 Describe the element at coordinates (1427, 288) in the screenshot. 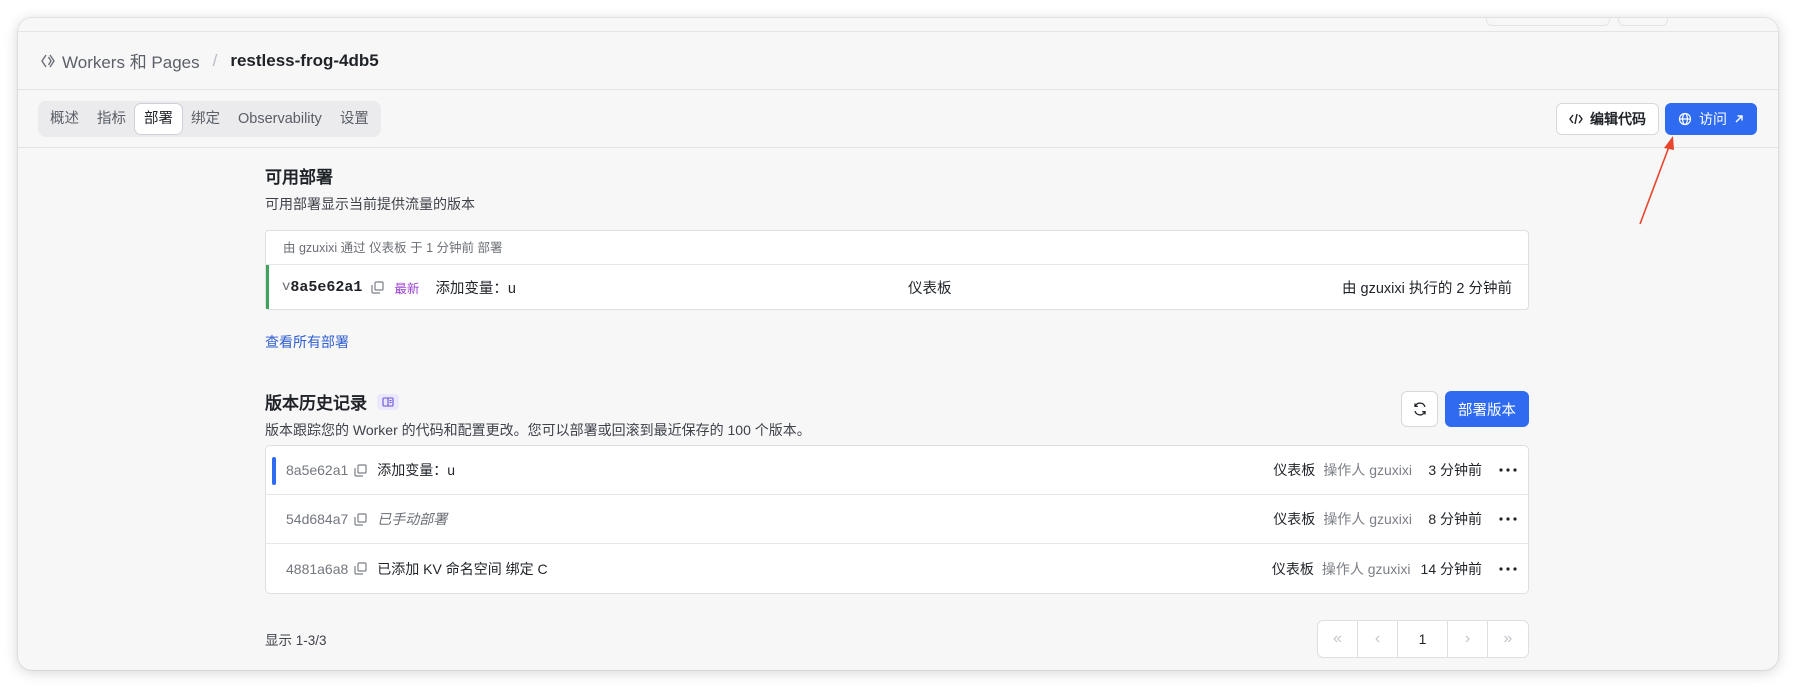

I see `deployment-by: 由 gzuxixi 执行的 2 分钟前` at that location.